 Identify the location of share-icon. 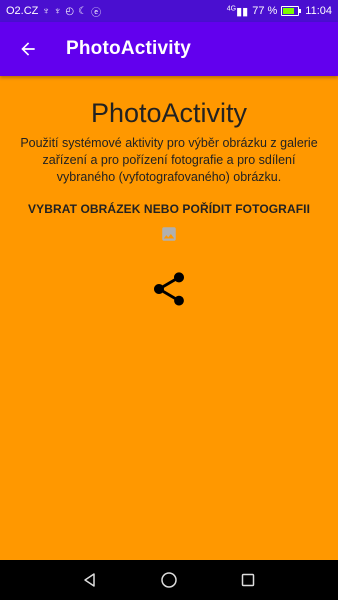
(169, 289).